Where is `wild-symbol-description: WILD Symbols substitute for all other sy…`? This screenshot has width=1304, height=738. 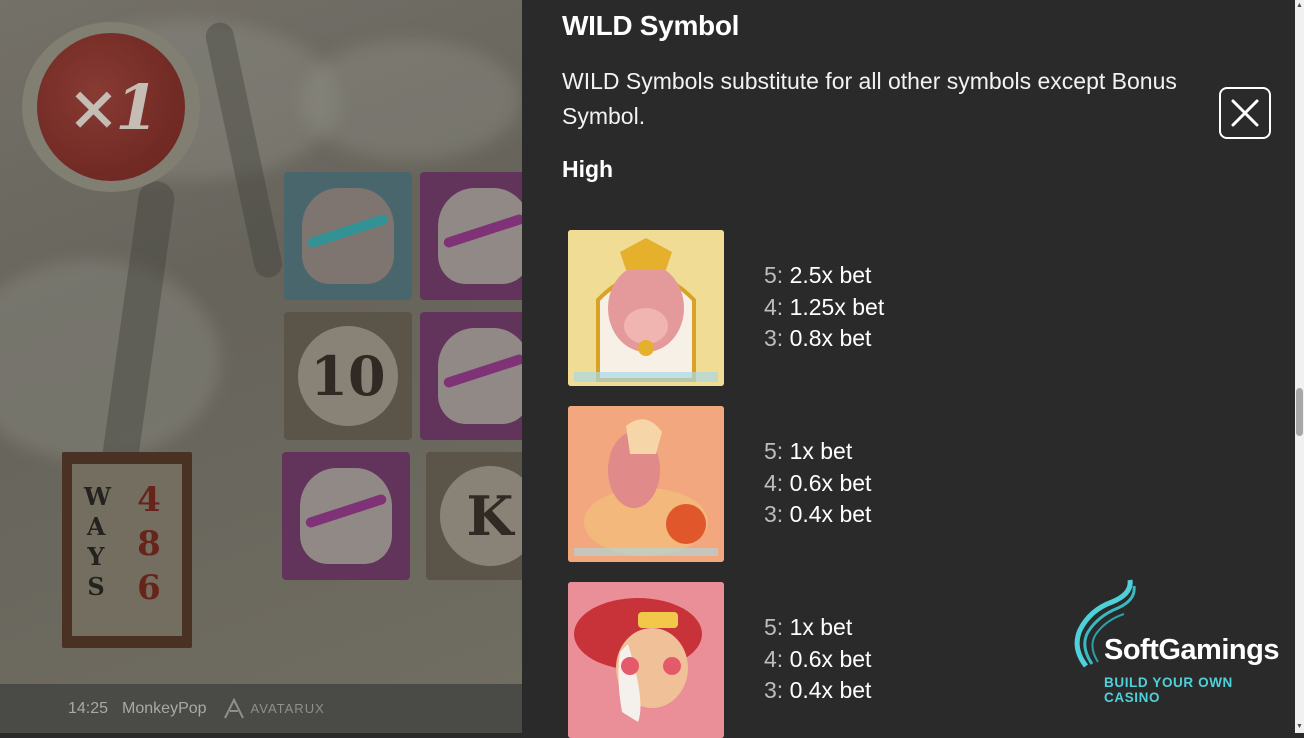
wild-symbol-description: WILD Symbols substitute for all other sy… is located at coordinates (869, 98).